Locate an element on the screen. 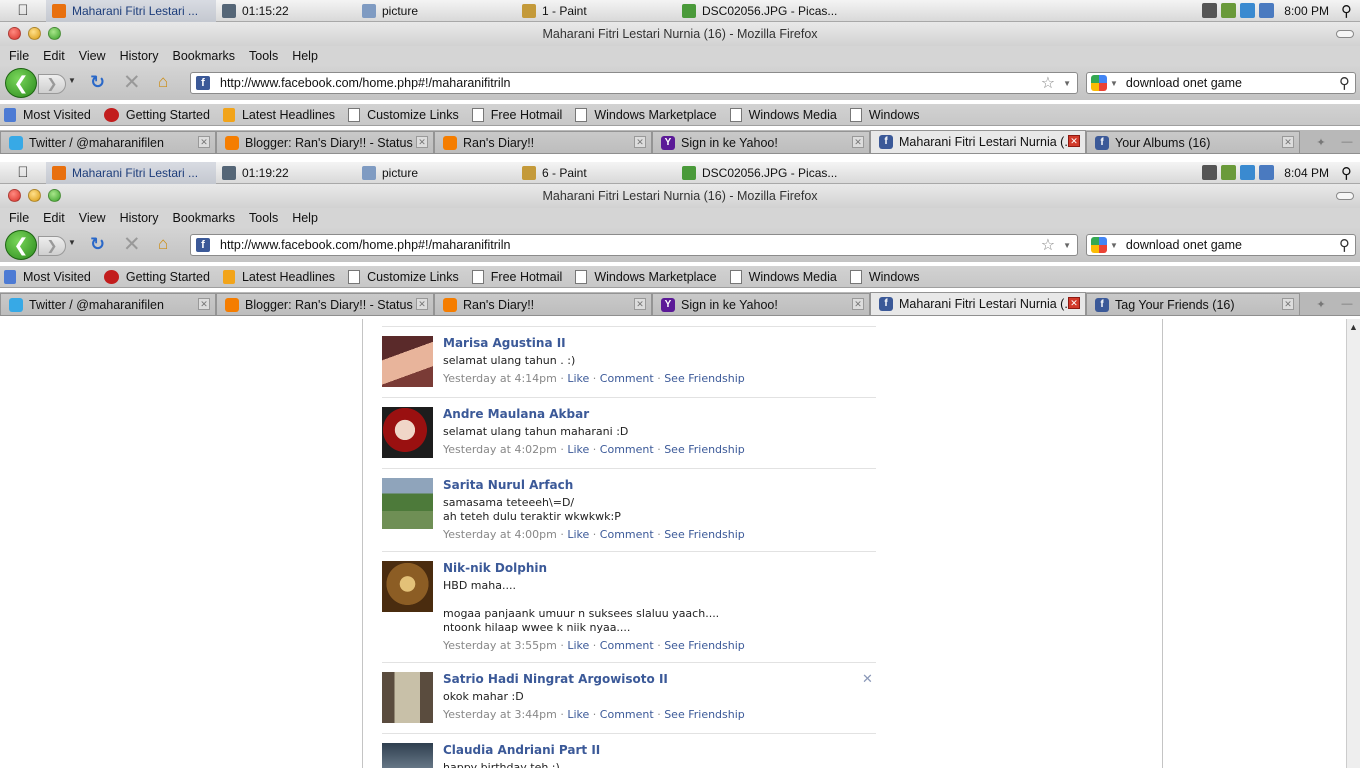 The height and width of the screenshot is (768, 1360). stop-icon: ✕ is located at coordinates (132, 82).